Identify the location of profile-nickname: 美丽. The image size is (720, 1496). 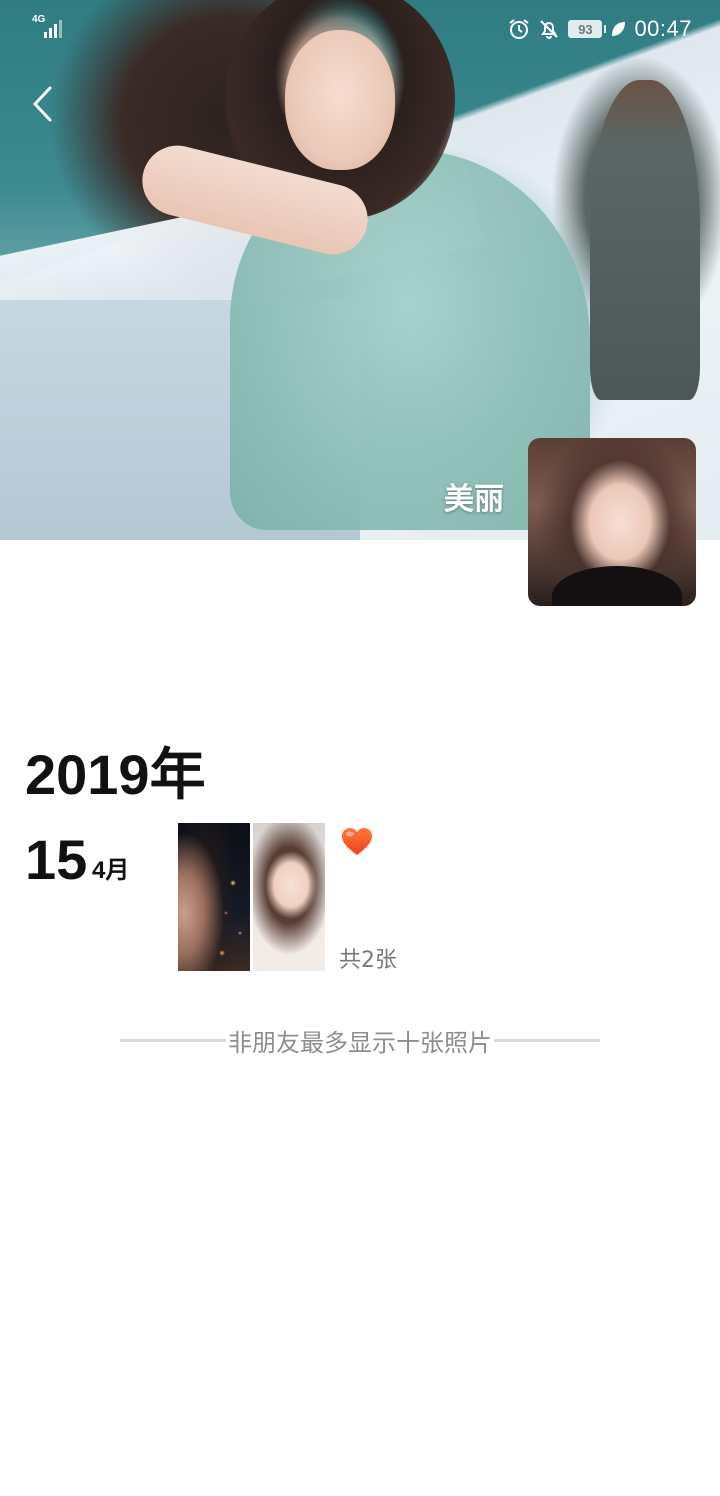
(474, 499).